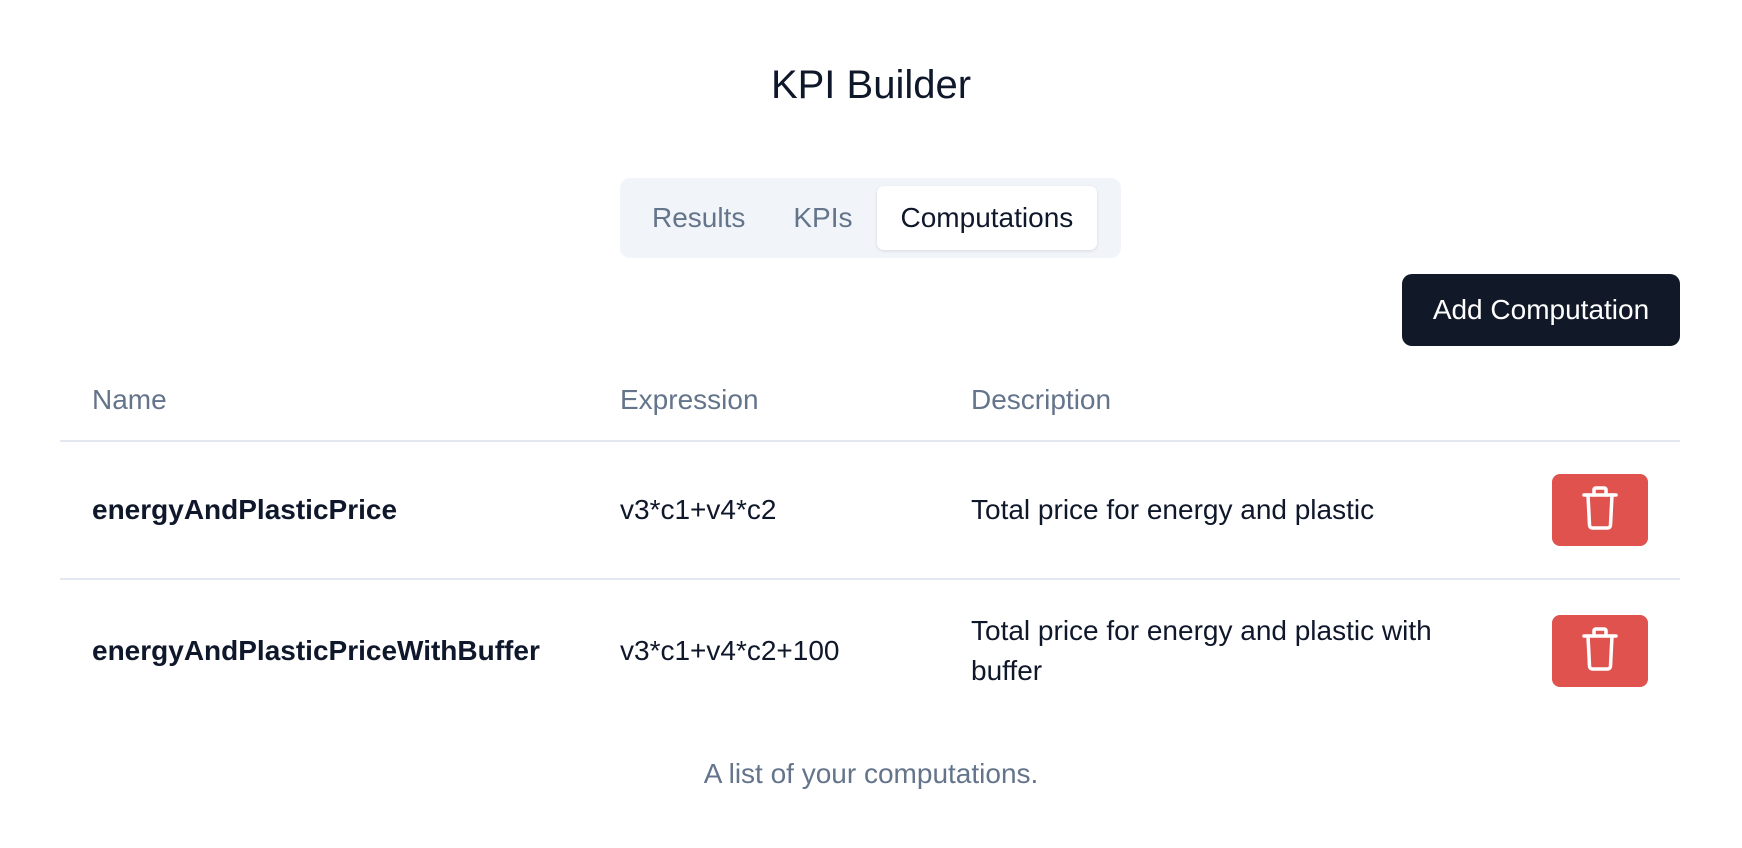 The image size is (1742, 848). Describe the element at coordinates (1541, 310) in the screenshot. I see `add-computation-button: Add Computation` at that location.